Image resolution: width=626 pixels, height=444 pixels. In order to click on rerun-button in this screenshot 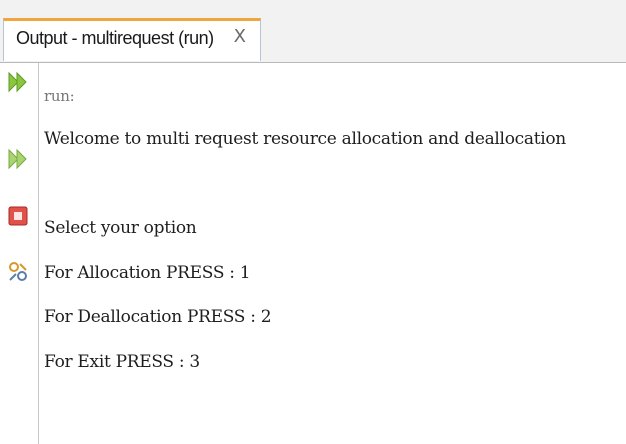, I will do `click(18, 82)`.